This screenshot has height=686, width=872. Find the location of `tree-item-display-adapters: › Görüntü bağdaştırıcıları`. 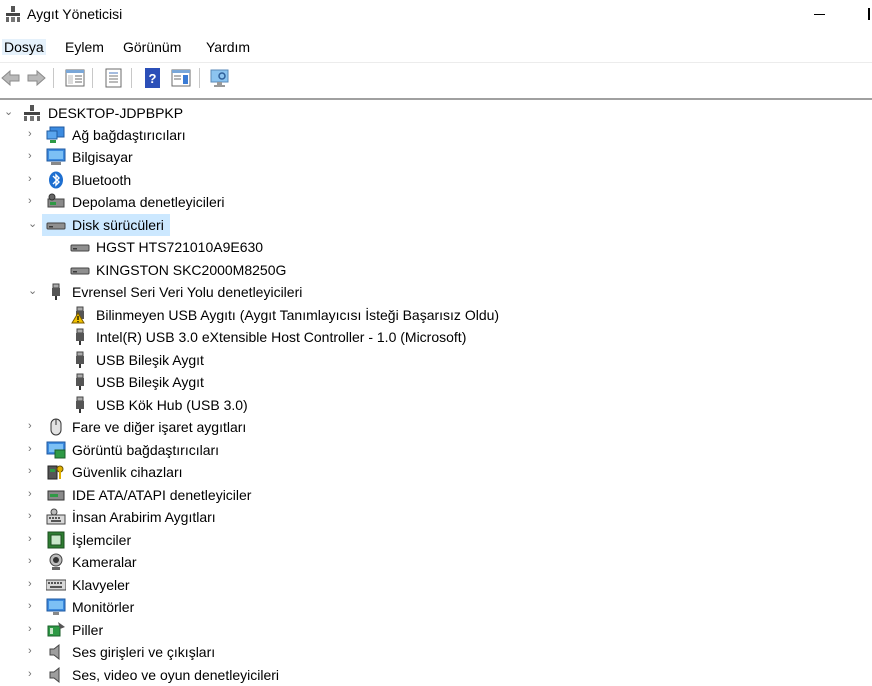

tree-item-display-adapters: › Görüntü bağdaştırıcıları is located at coordinates (436, 450).